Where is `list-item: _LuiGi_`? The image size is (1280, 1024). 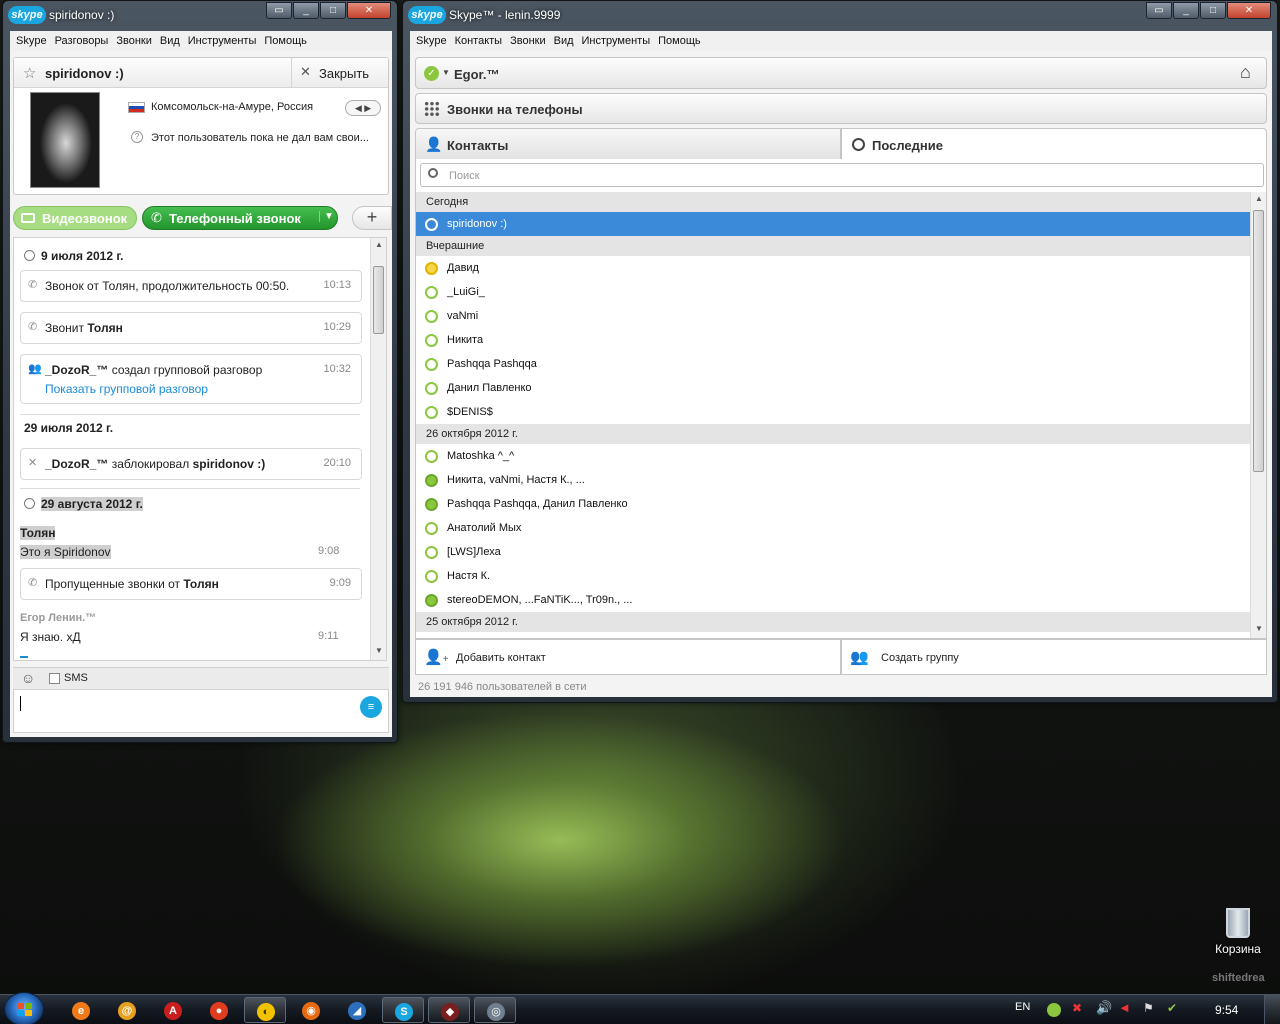 list-item: _LuiGi_ is located at coordinates (833, 292).